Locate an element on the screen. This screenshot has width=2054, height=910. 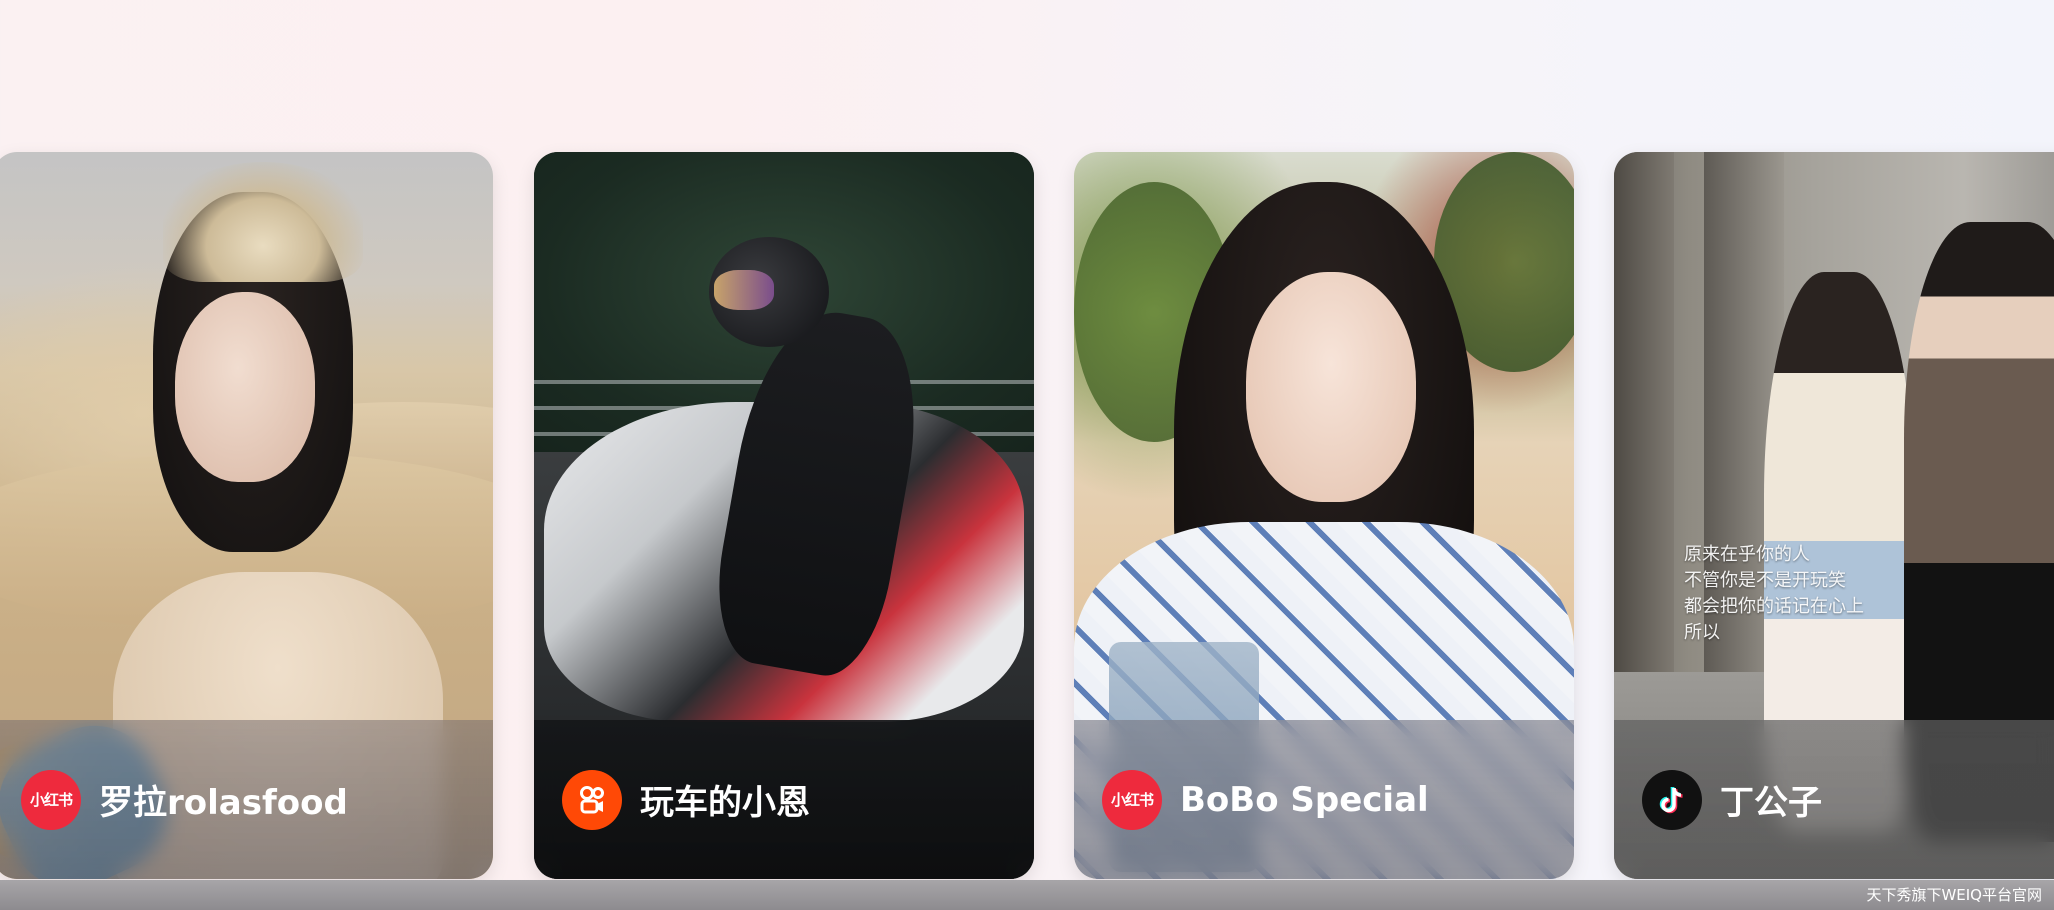
caption-line: 原来在乎你的人 is located at coordinates (1747, 554).